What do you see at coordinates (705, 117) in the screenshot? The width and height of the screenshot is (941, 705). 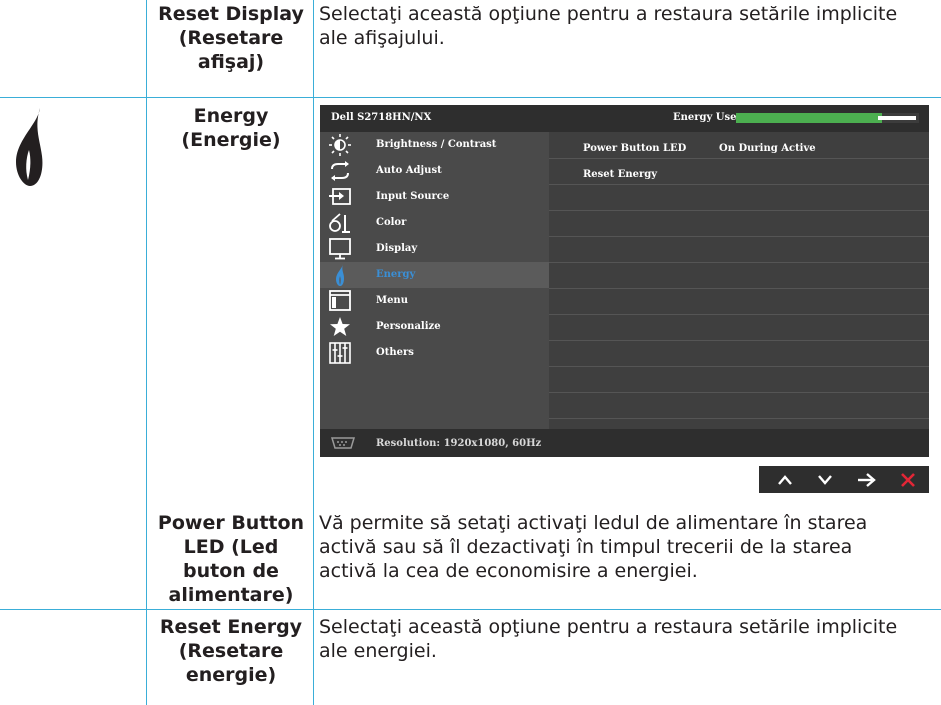 I see `energy-use-label: Energy Use` at bounding box center [705, 117].